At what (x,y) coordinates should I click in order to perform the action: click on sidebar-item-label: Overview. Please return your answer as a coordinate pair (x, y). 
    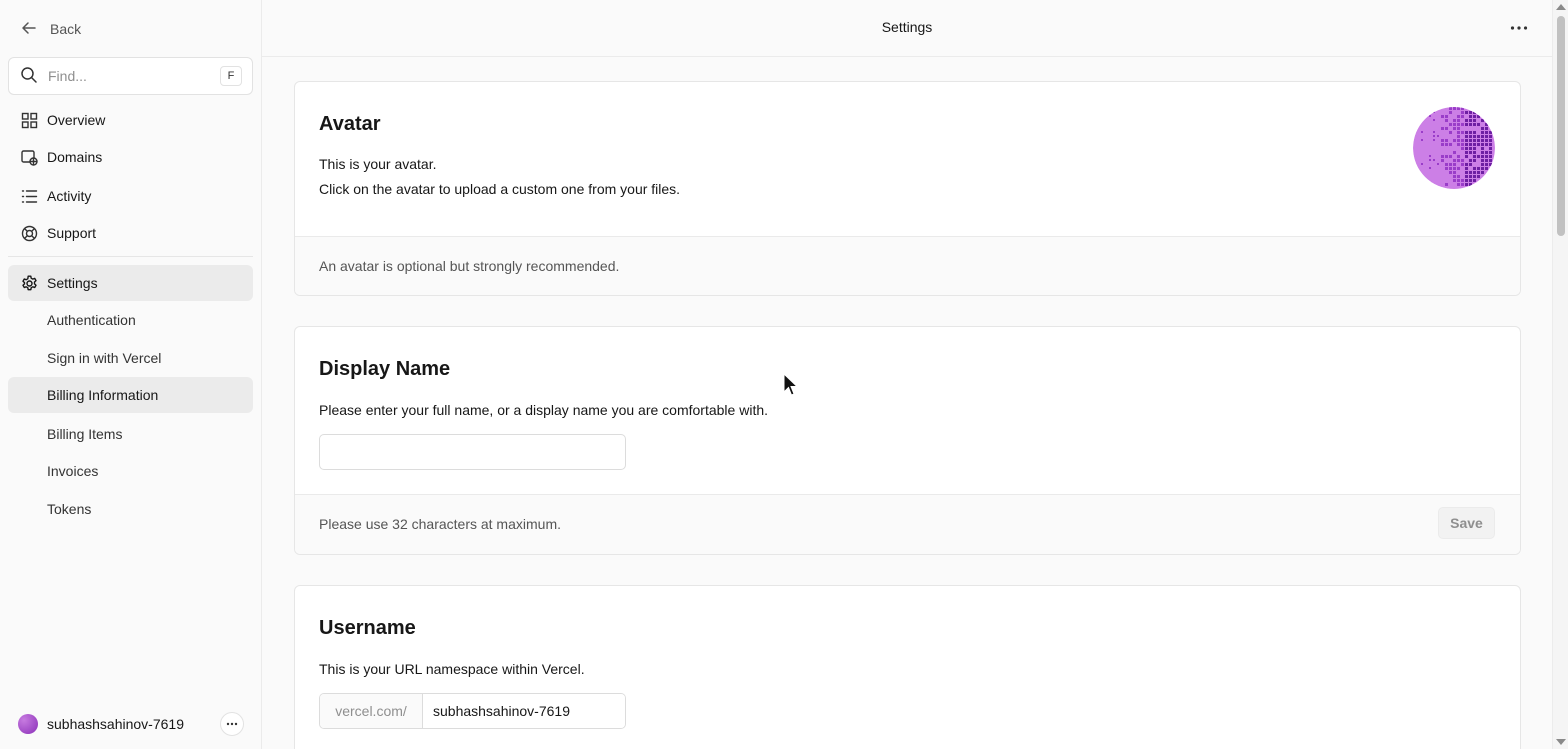
    Looking at the image, I should click on (76, 120).